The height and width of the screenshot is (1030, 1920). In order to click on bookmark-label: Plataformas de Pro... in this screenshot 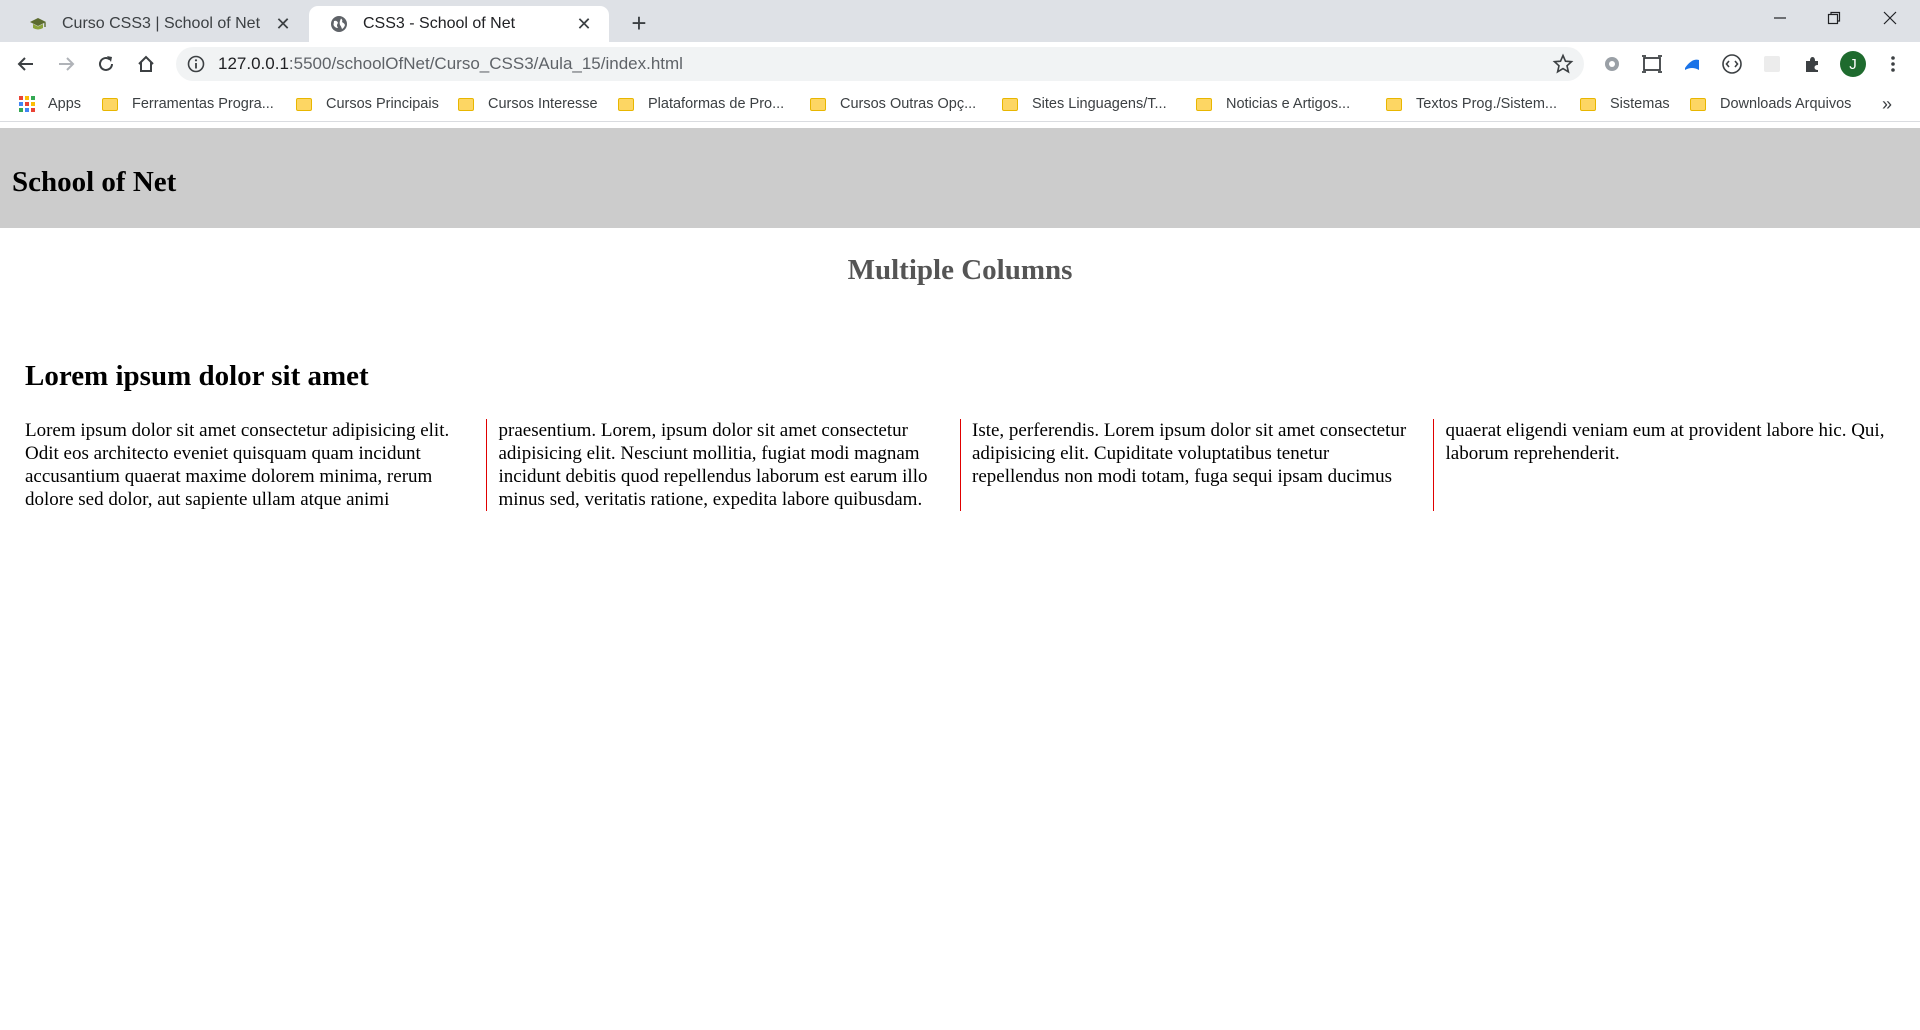, I will do `click(716, 104)`.